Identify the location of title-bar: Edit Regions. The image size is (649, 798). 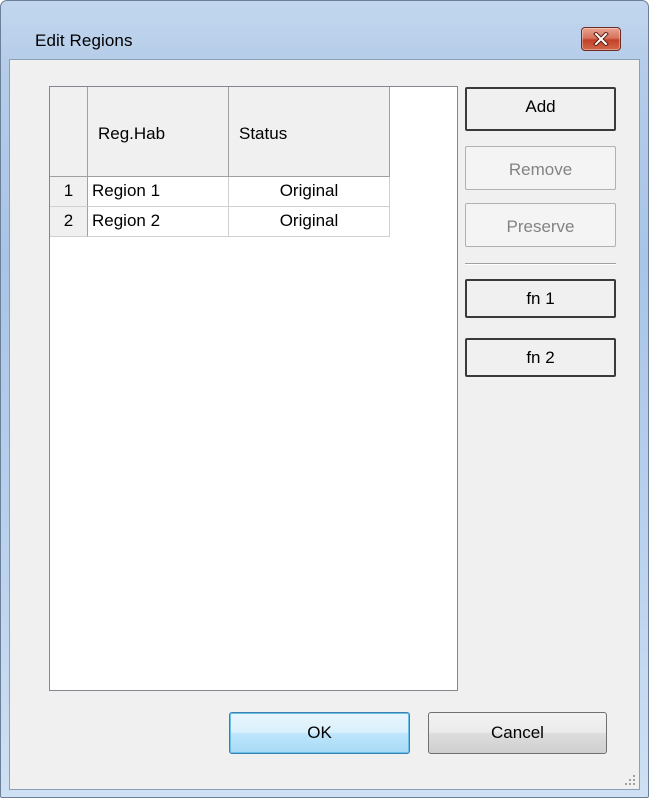
(324, 30).